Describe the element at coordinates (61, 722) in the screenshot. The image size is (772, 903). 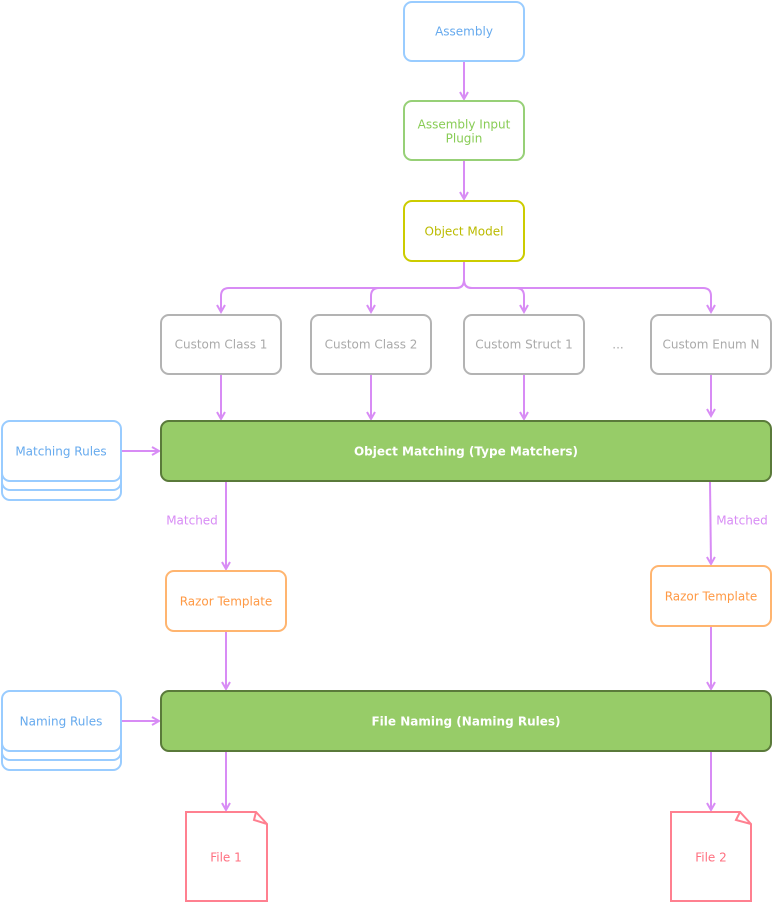
I see `node-label: Naming Rules` at that location.